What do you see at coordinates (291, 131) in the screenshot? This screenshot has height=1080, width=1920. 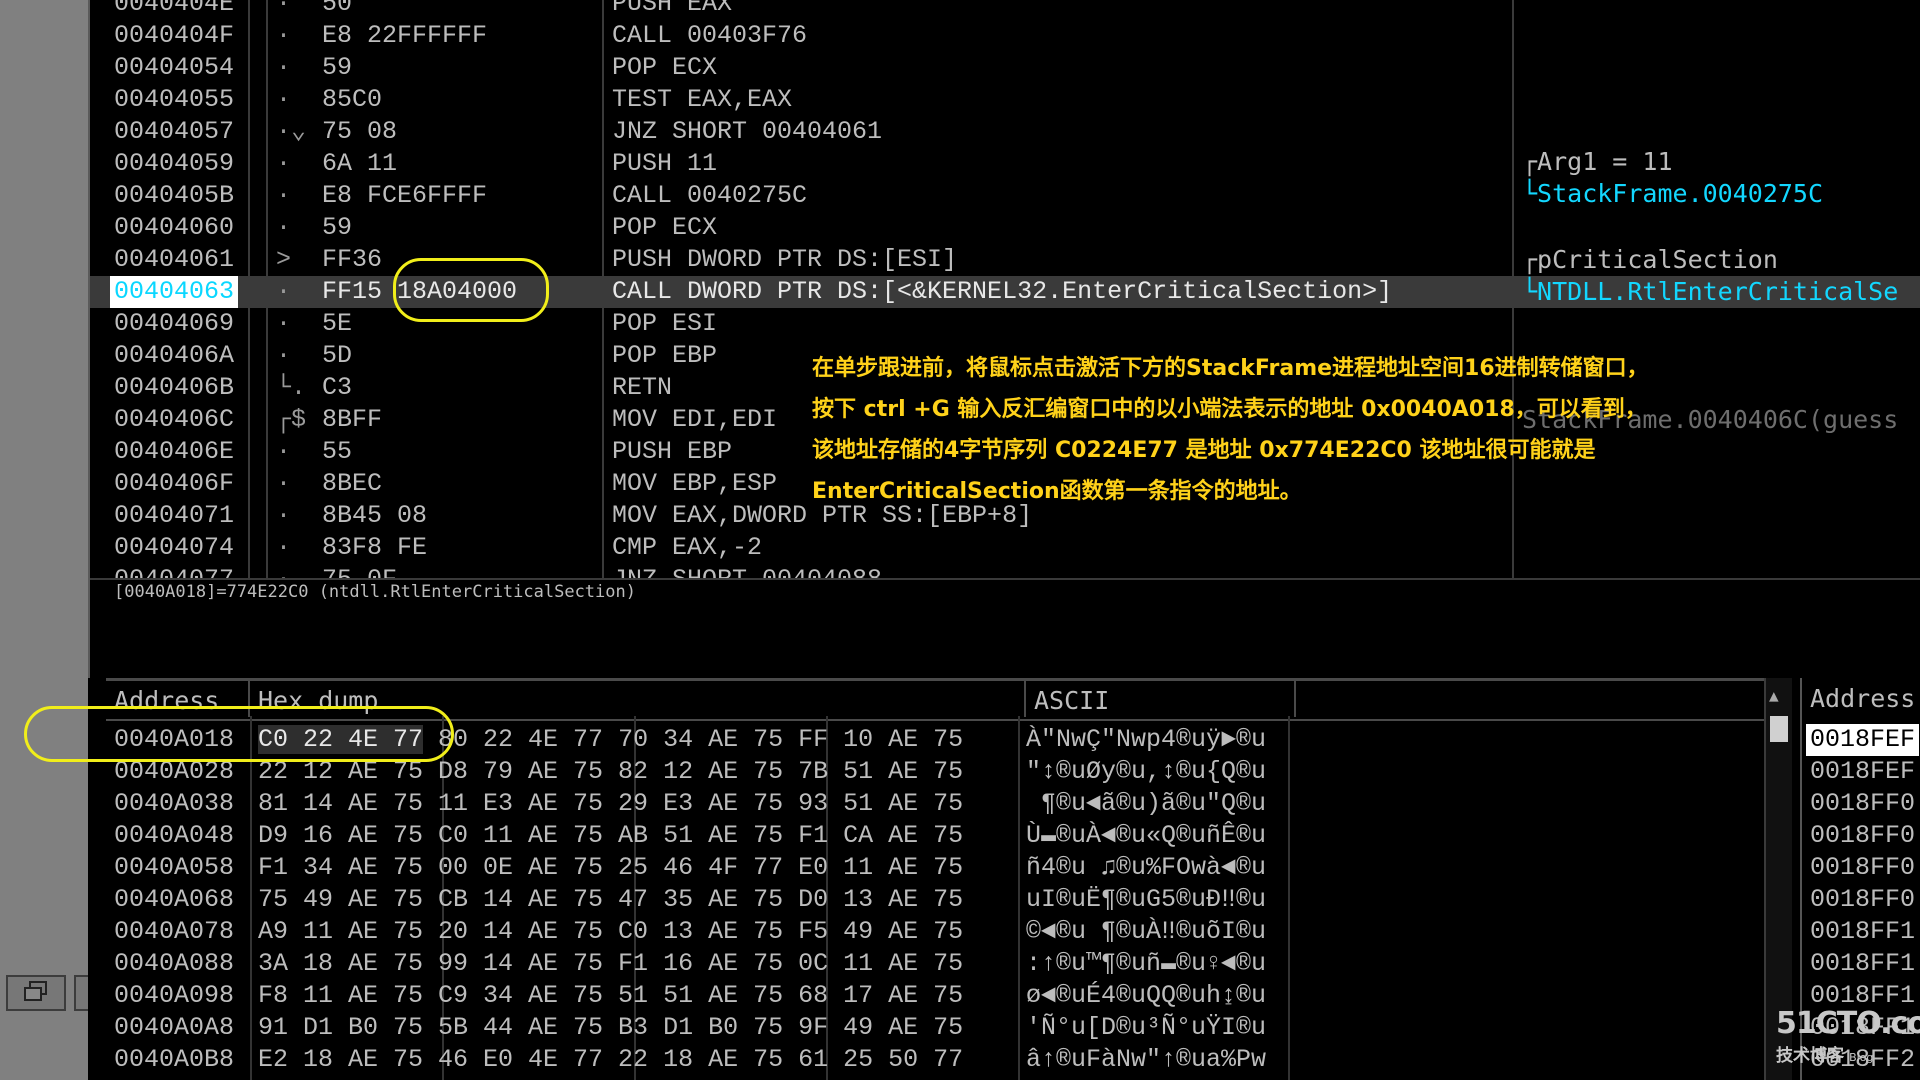 I see `disasm-marker: ·⌄` at bounding box center [291, 131].